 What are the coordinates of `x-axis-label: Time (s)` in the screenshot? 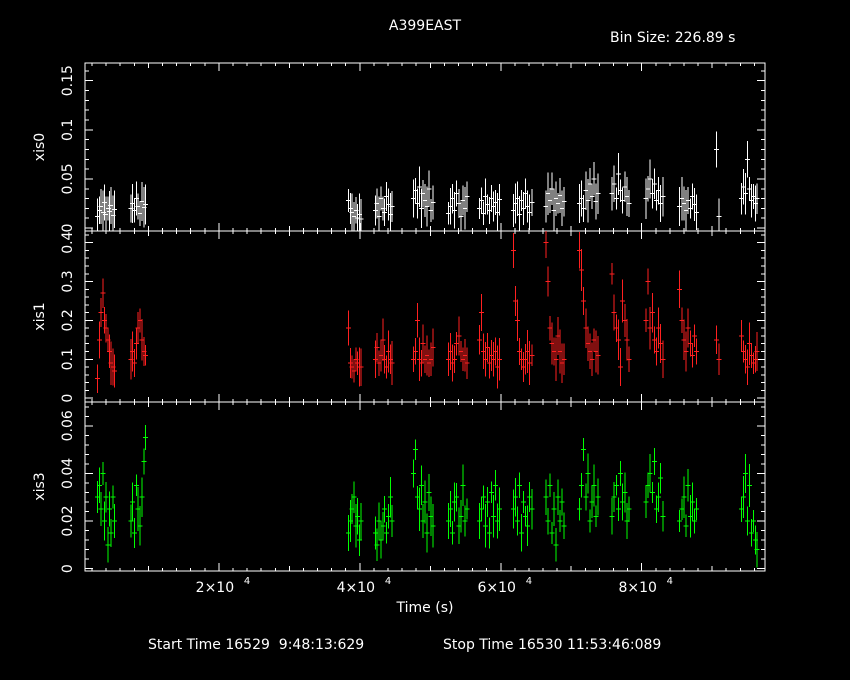 It's located at (425, 608).